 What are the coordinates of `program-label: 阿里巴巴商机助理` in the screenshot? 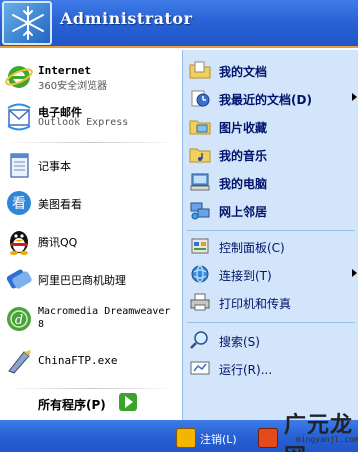 It's located at (82, 280).